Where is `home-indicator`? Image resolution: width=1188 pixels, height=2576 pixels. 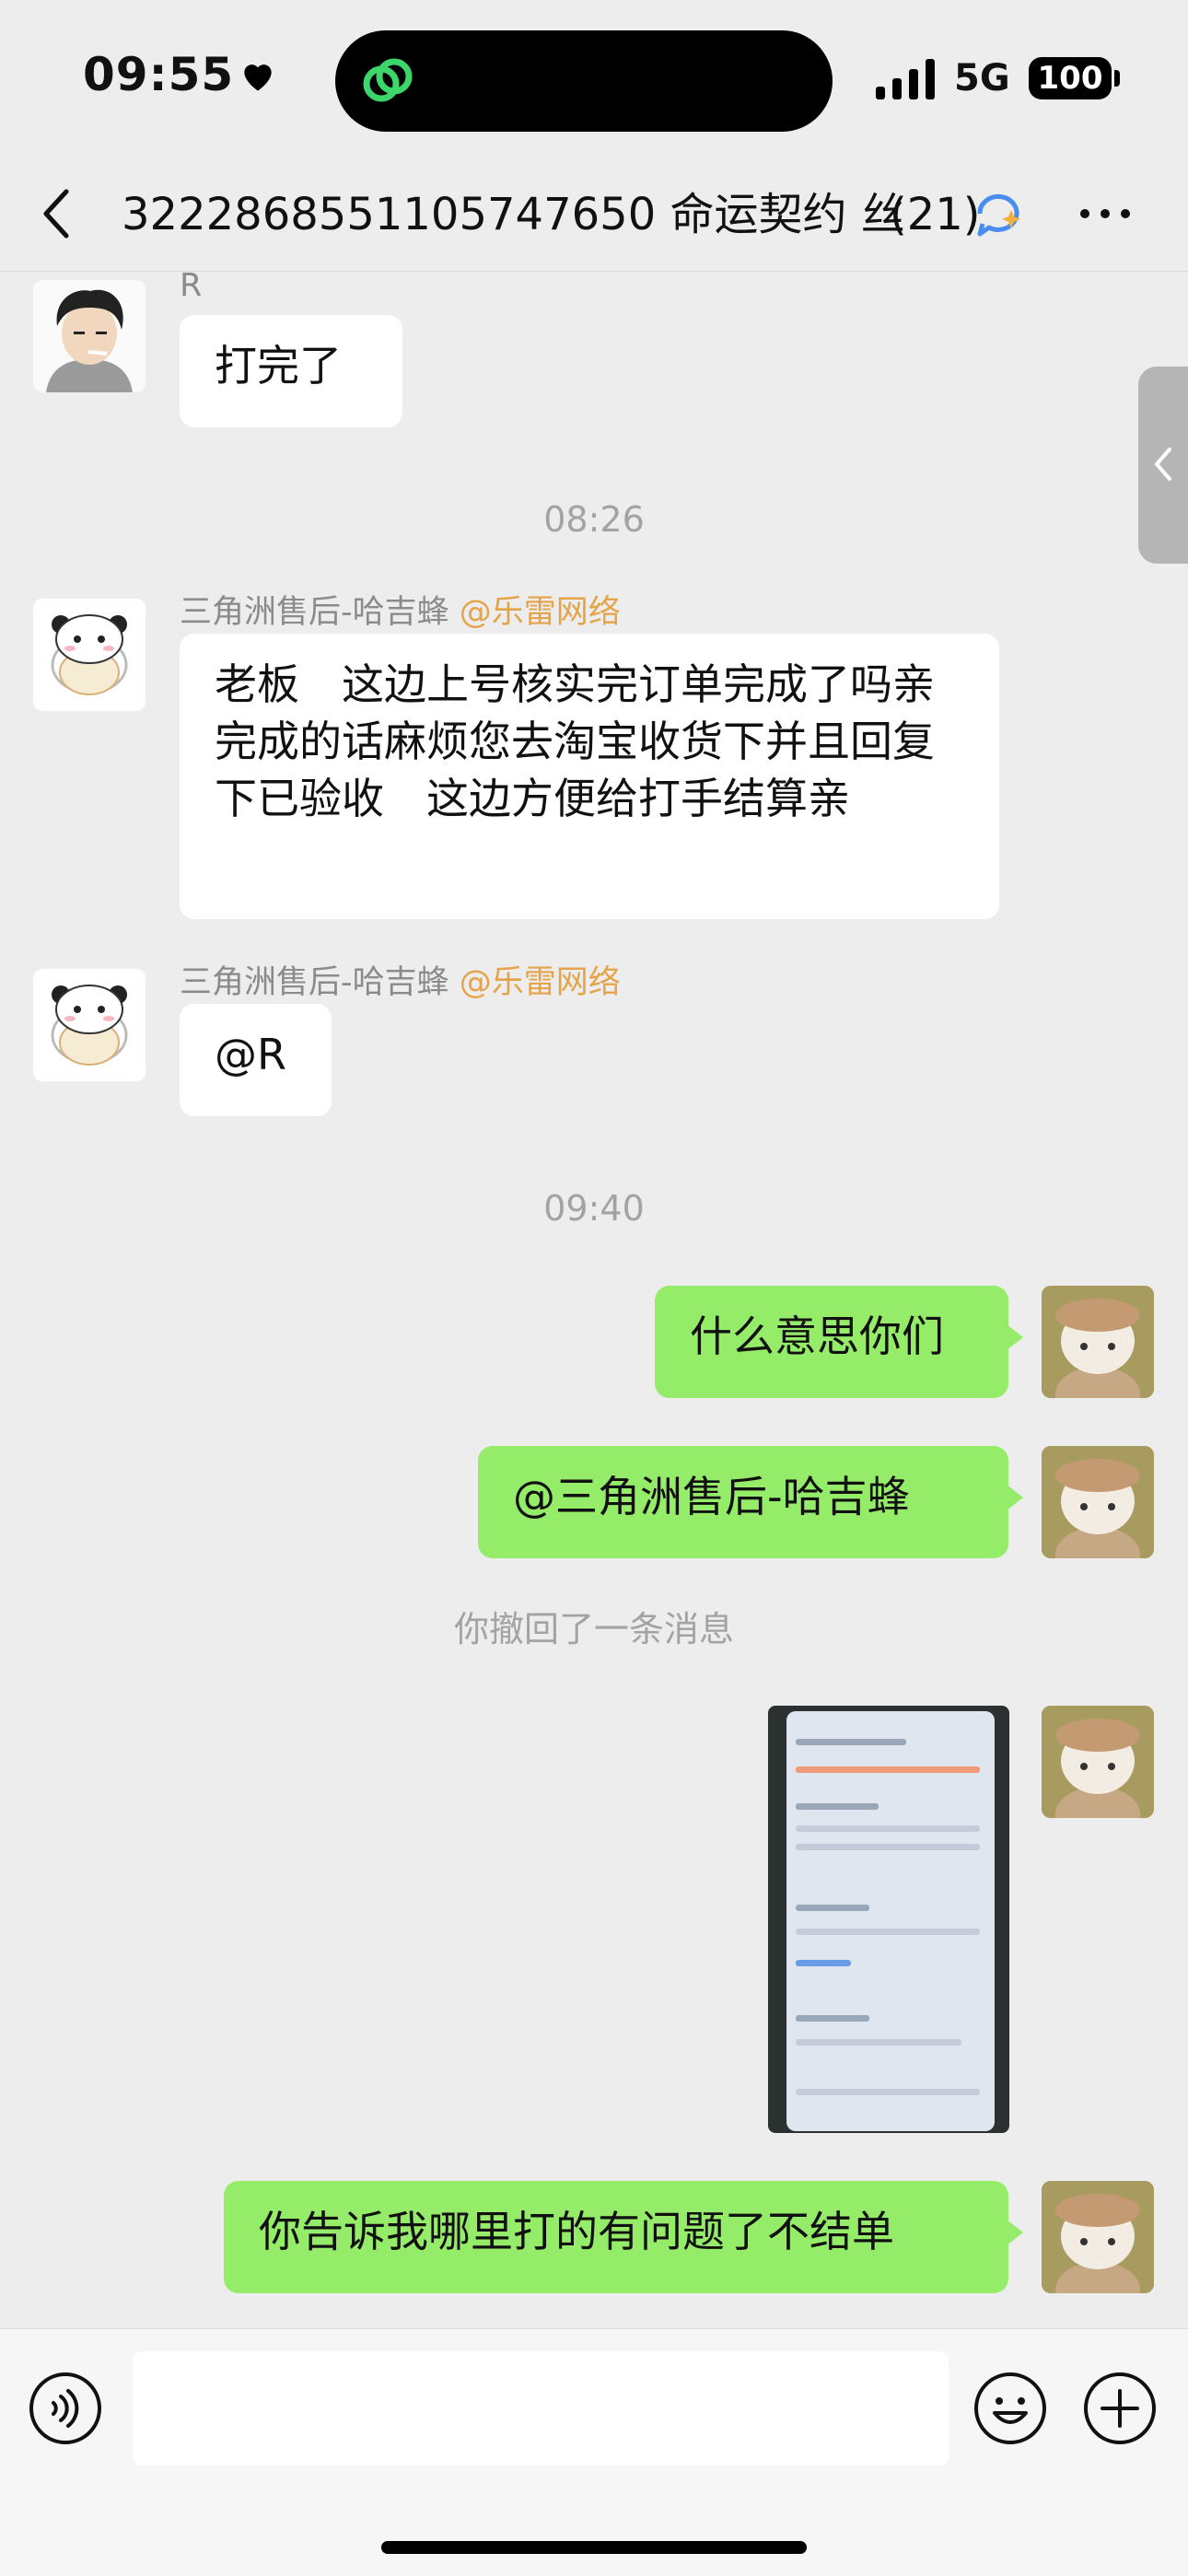 home-indicator is located at coordinates (594, 2547).